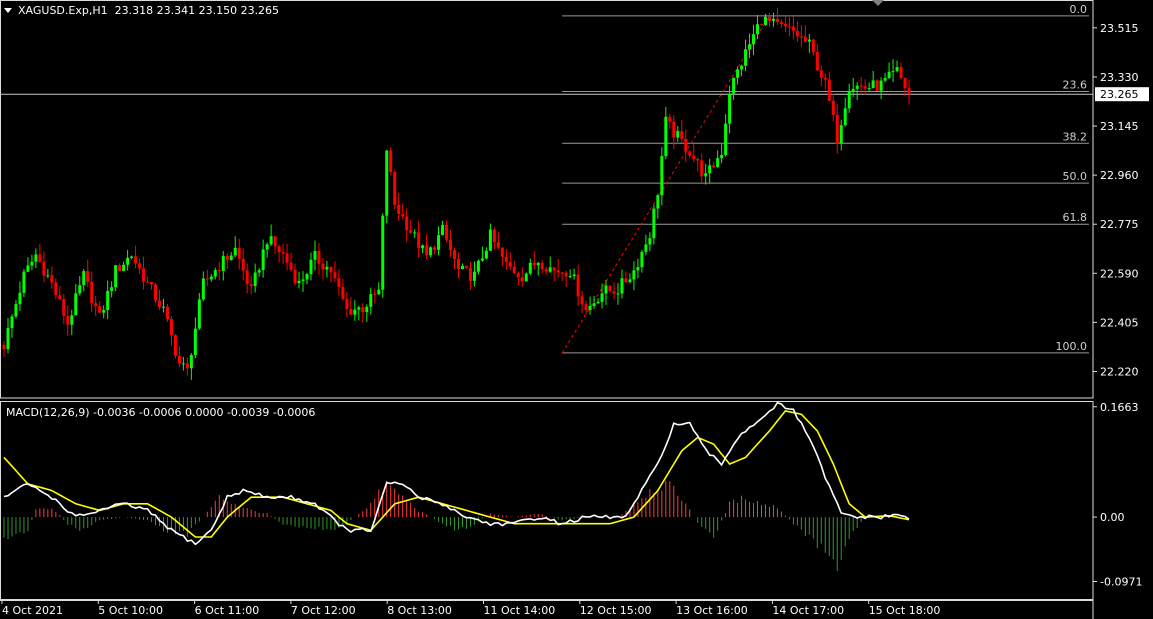 The width and height of the screenshot is (1153, 619). What do you see at coordinates (665, 184) in the screenshot?
I see `fib-trend-line` at bounding box center [665, 184].